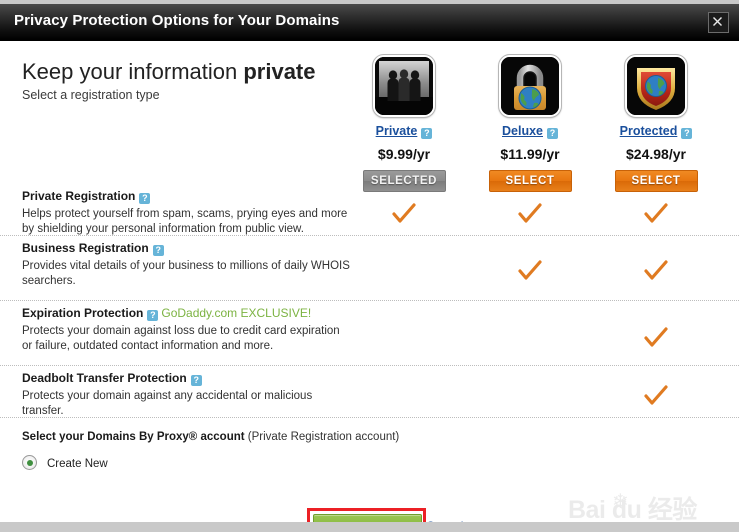  Describe the element at coordinates (322, 437) in the screenshot. I see `account-label-normal: (Private Registration account)` at that location.